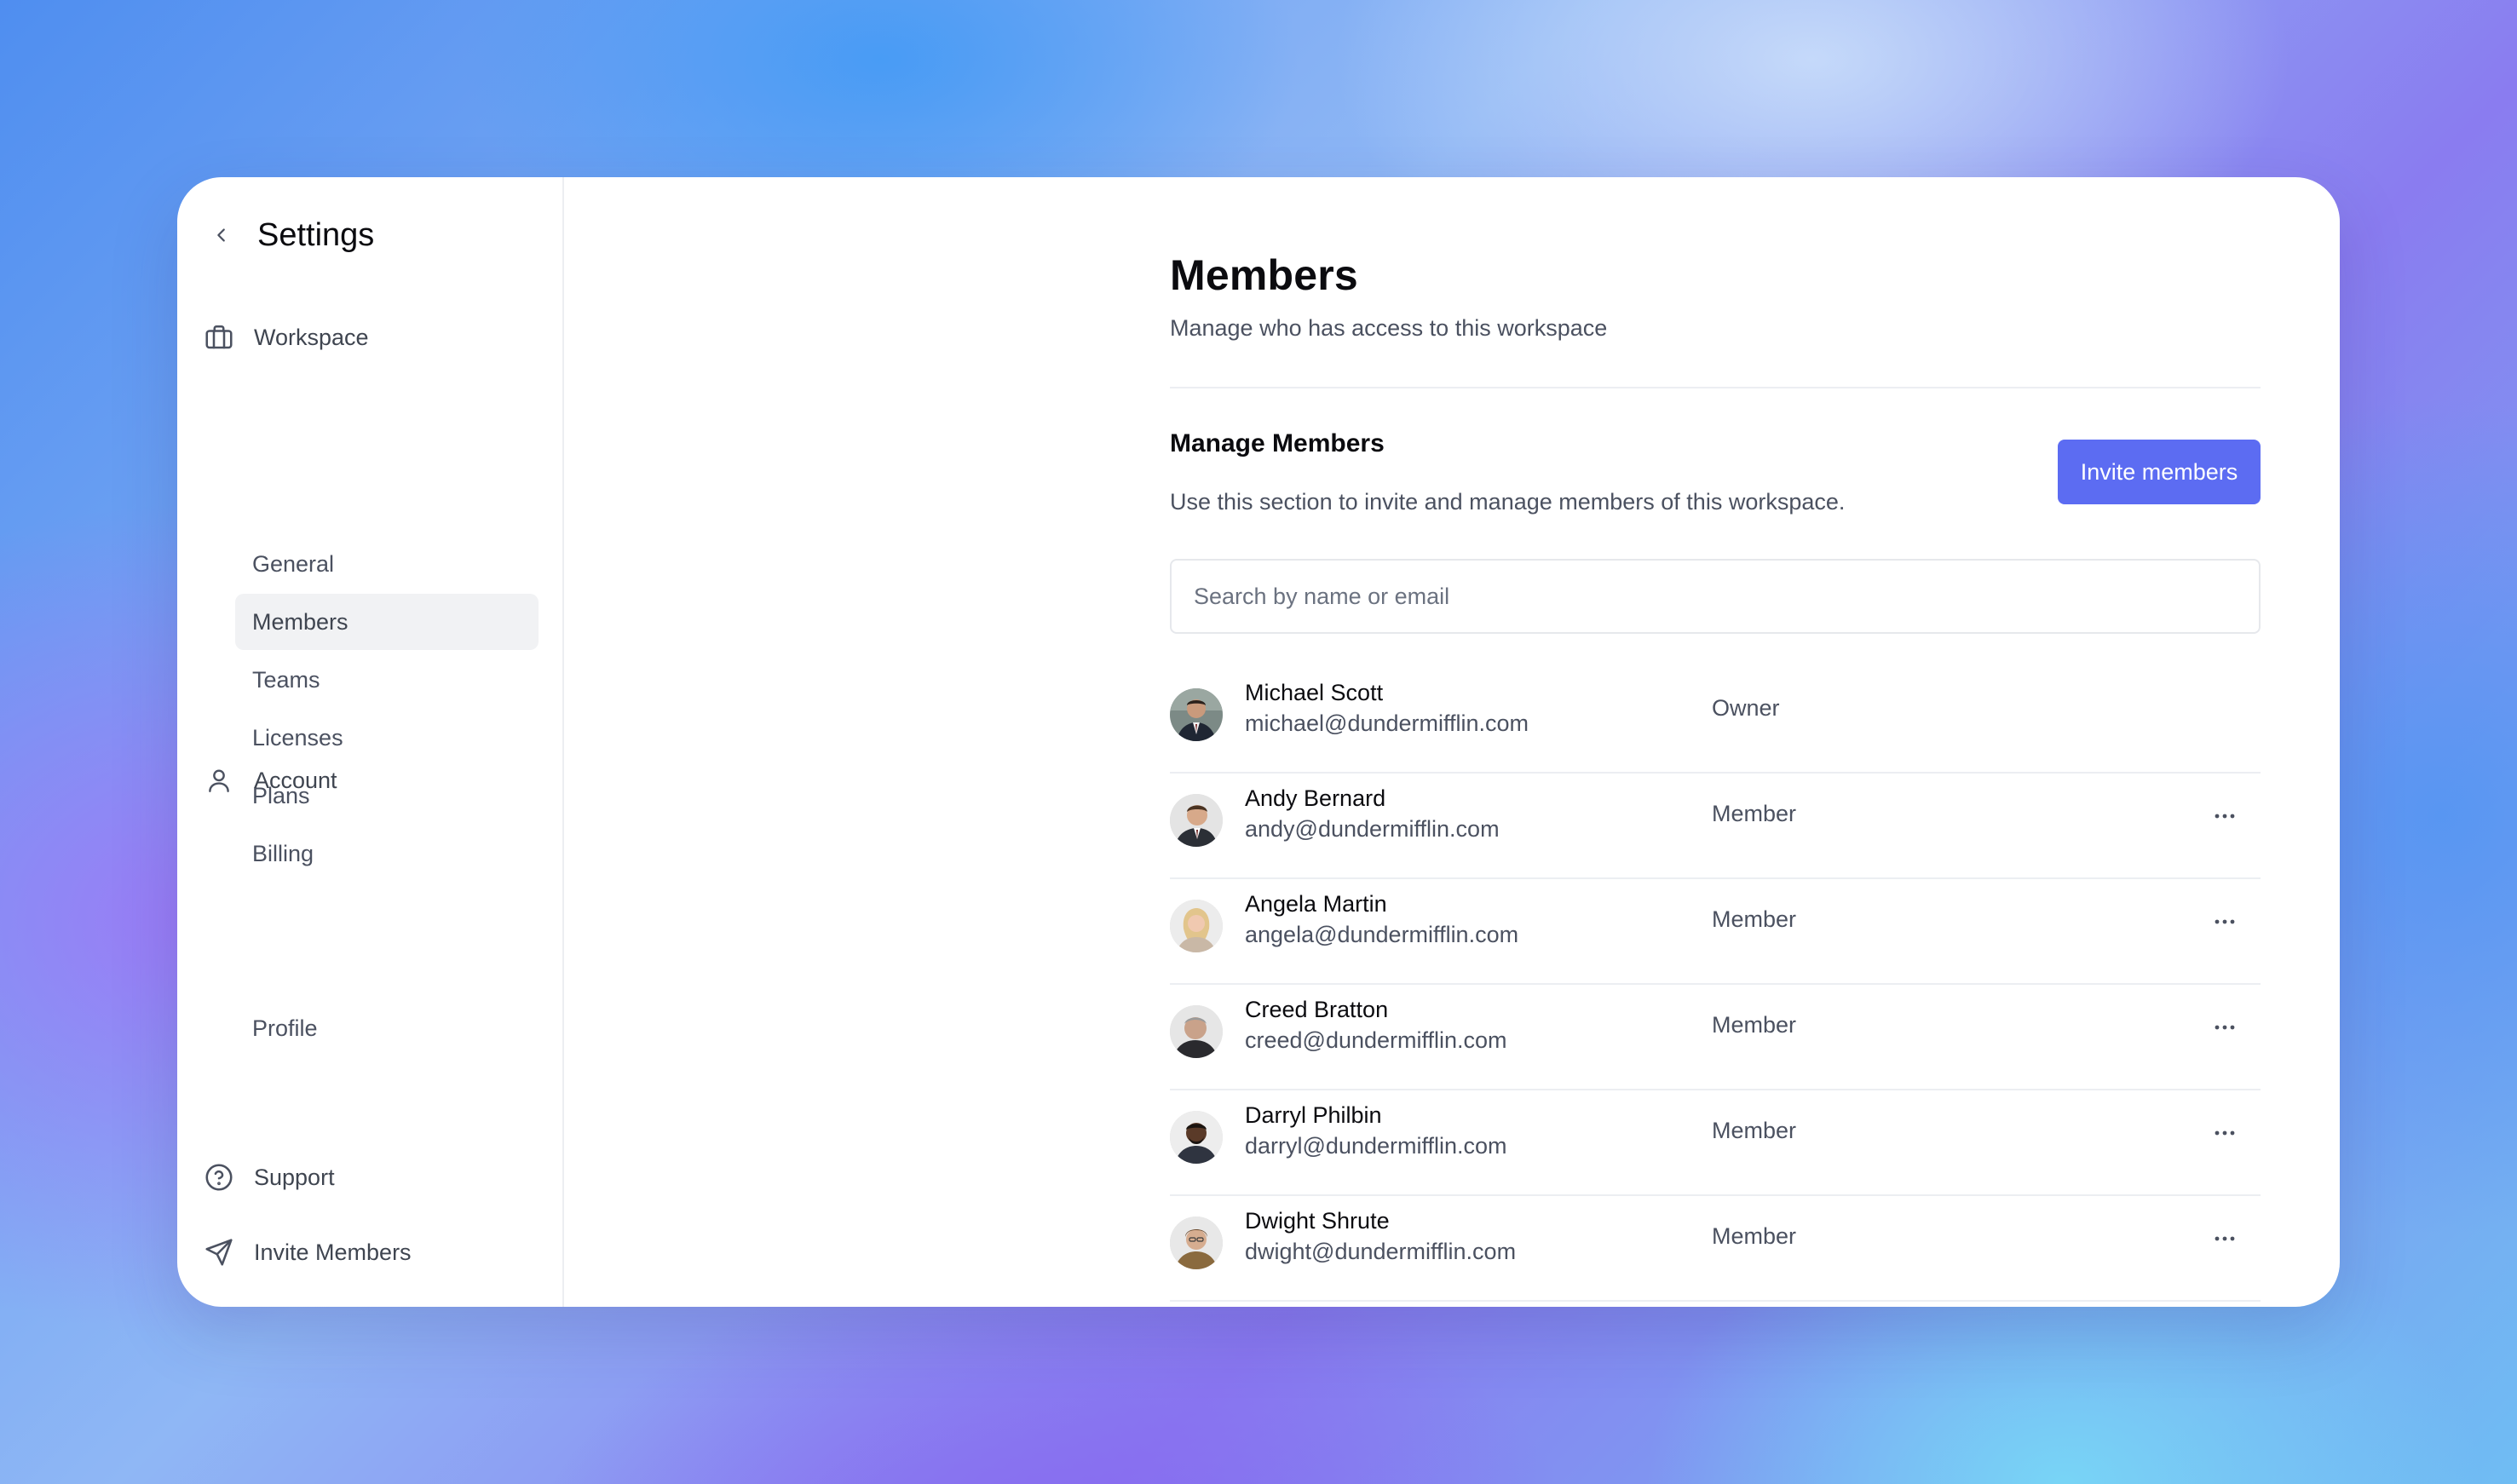 The height and width of the screenshot is (1484, 2517). I want to click on sidebar-section-account: Account, so click(269, 780).